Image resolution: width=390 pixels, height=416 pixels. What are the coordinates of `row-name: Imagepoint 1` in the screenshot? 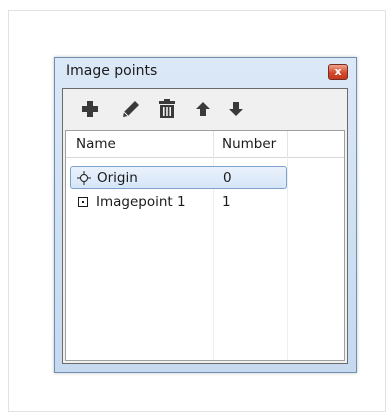 It's located at (141, 202).